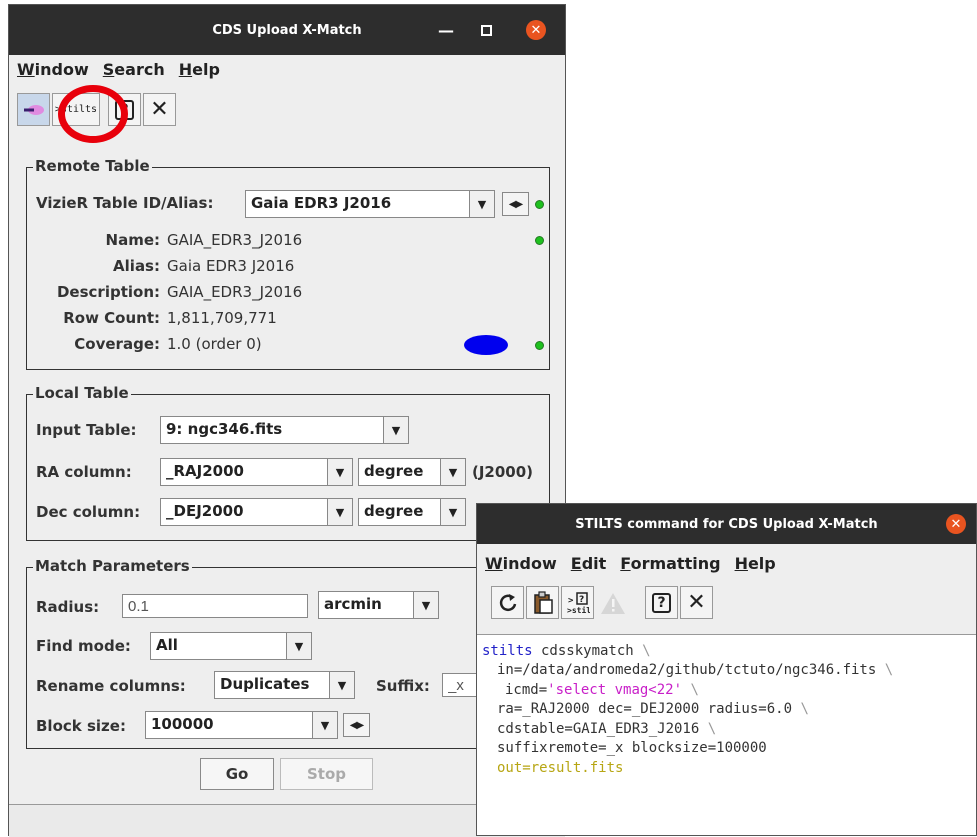 This screenshot has height=837, width=977. What do you see at coordinates (167, 645) in the screenshot?
I see `find-mode-value: All` at bounding box center [167, 645].